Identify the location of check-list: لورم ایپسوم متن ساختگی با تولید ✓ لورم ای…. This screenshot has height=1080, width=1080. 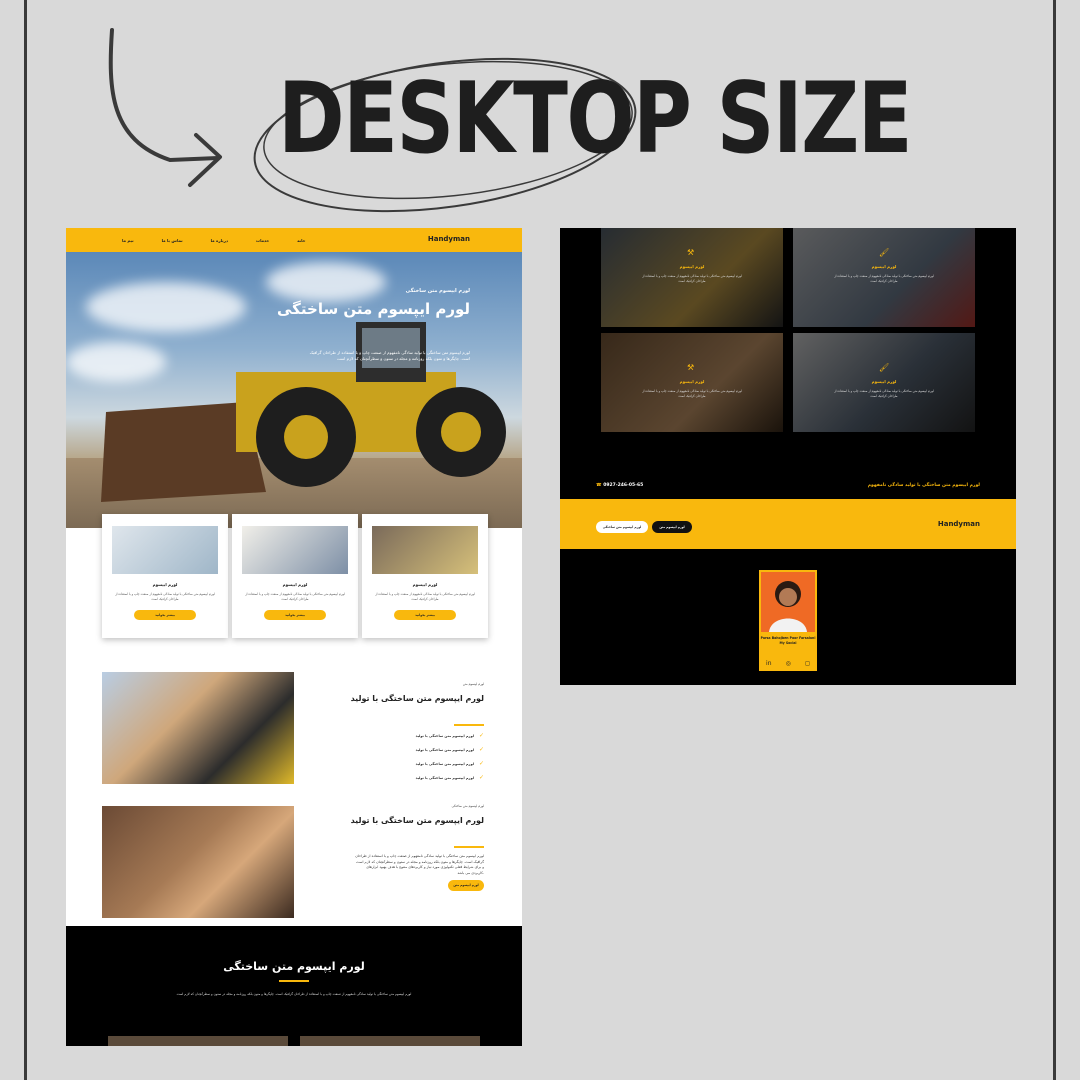
(450, 756).